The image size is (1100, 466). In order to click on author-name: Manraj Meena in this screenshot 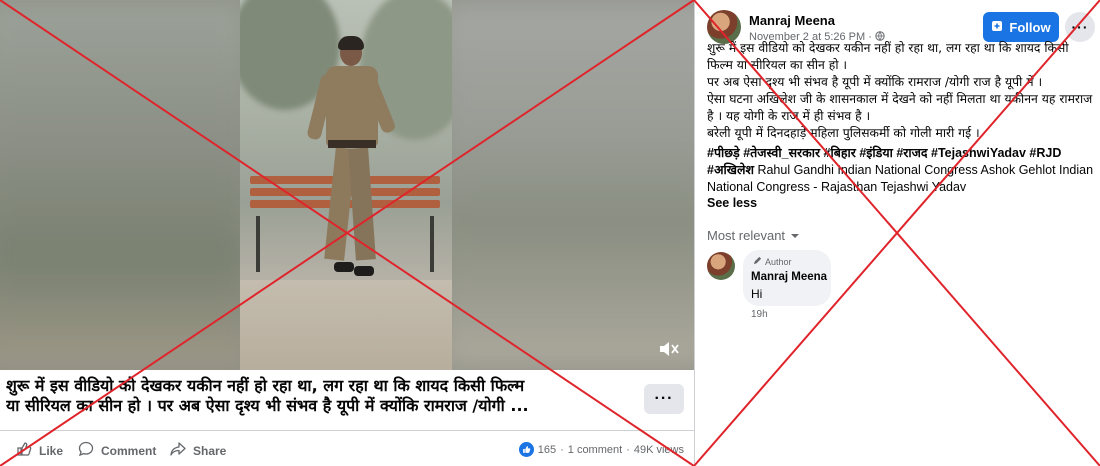, I will do `click(792, 20)`.